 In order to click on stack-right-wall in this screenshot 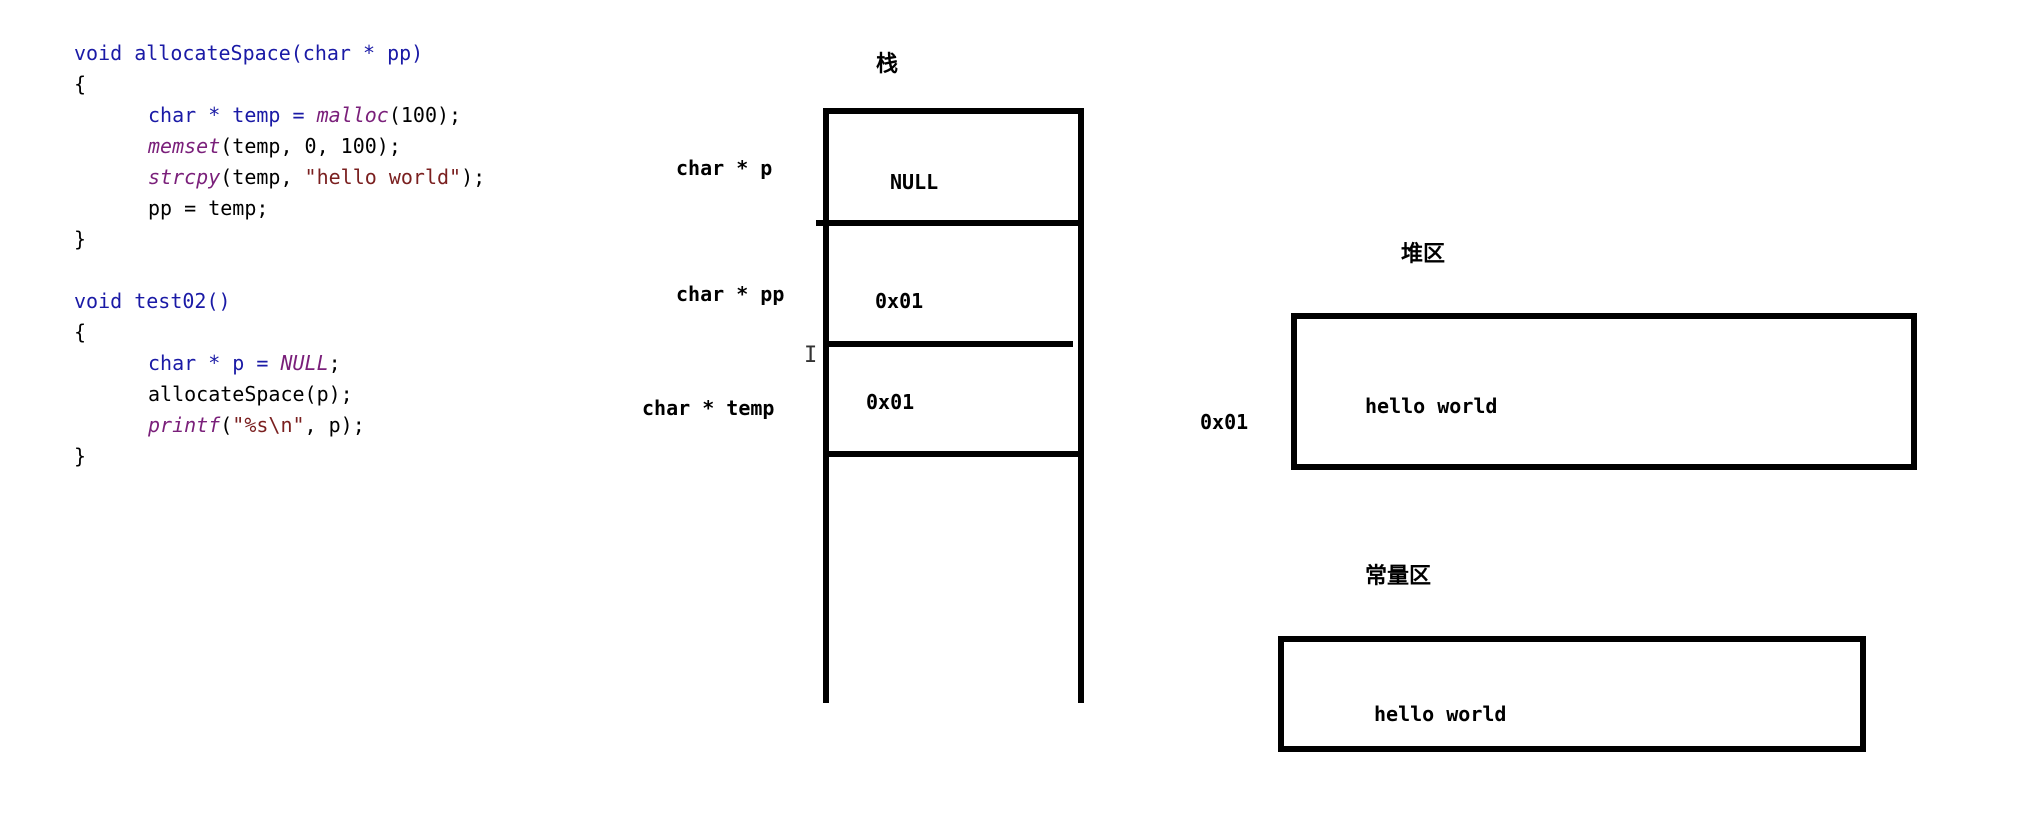, I will do `click(1081, 405)`.